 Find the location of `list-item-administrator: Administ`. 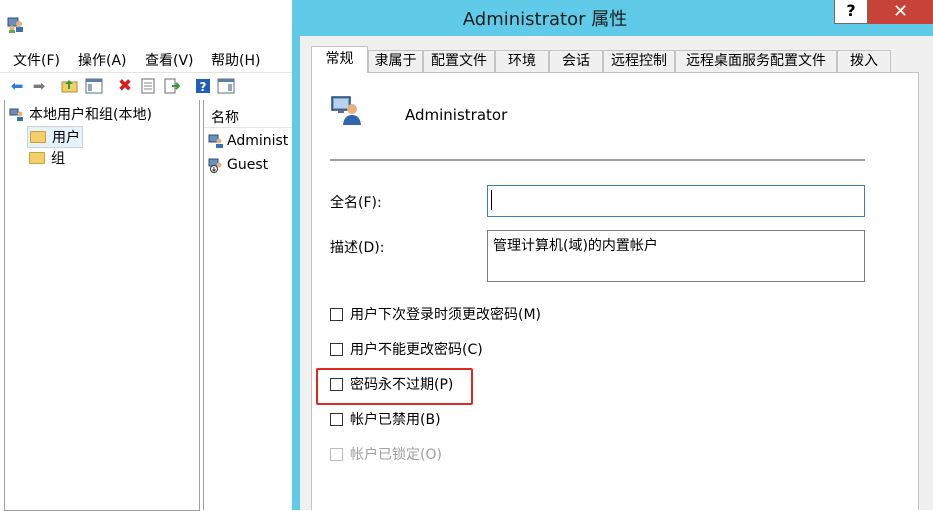

list-item-administrator: Administ is located at coordinates (250, 141).